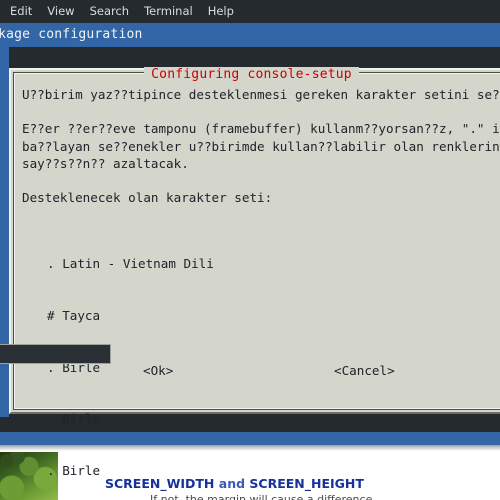  Describe the element at coordinates (168, 11) in the screenshot. I see `menu-item-terminal: Terminal` at that location.